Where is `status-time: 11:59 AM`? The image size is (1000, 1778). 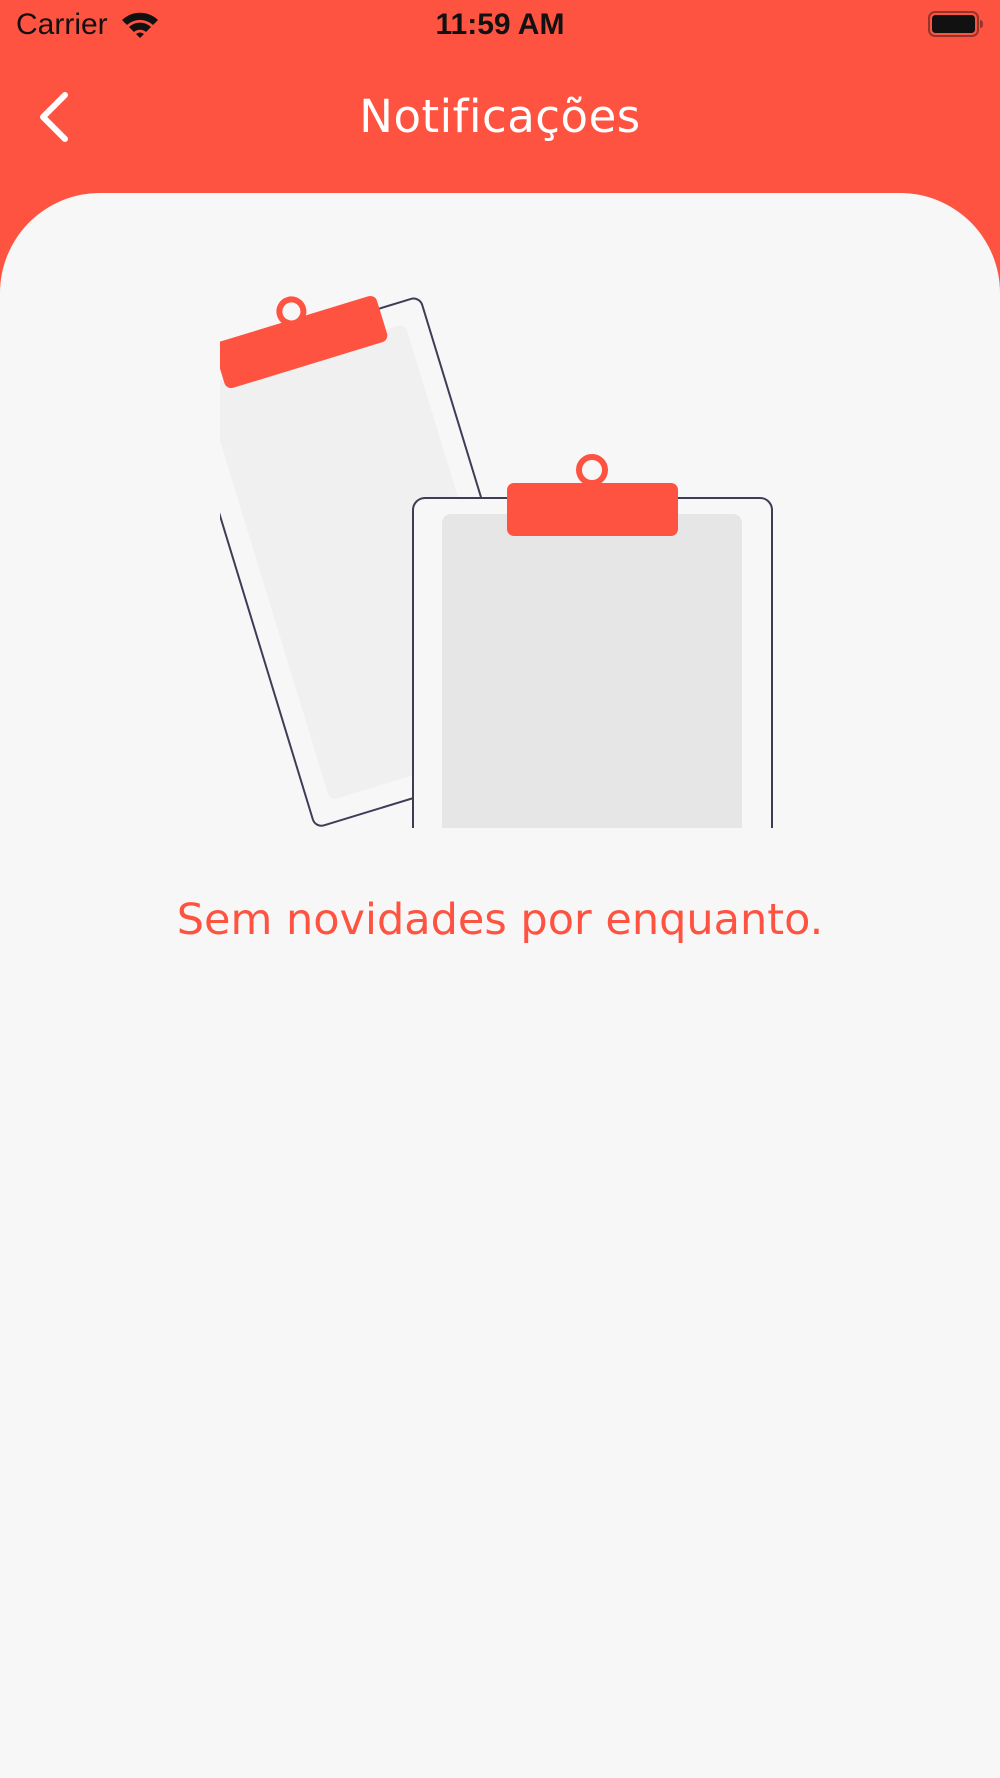 status-time: 11:59 AM is located at coordinates (500, 24).